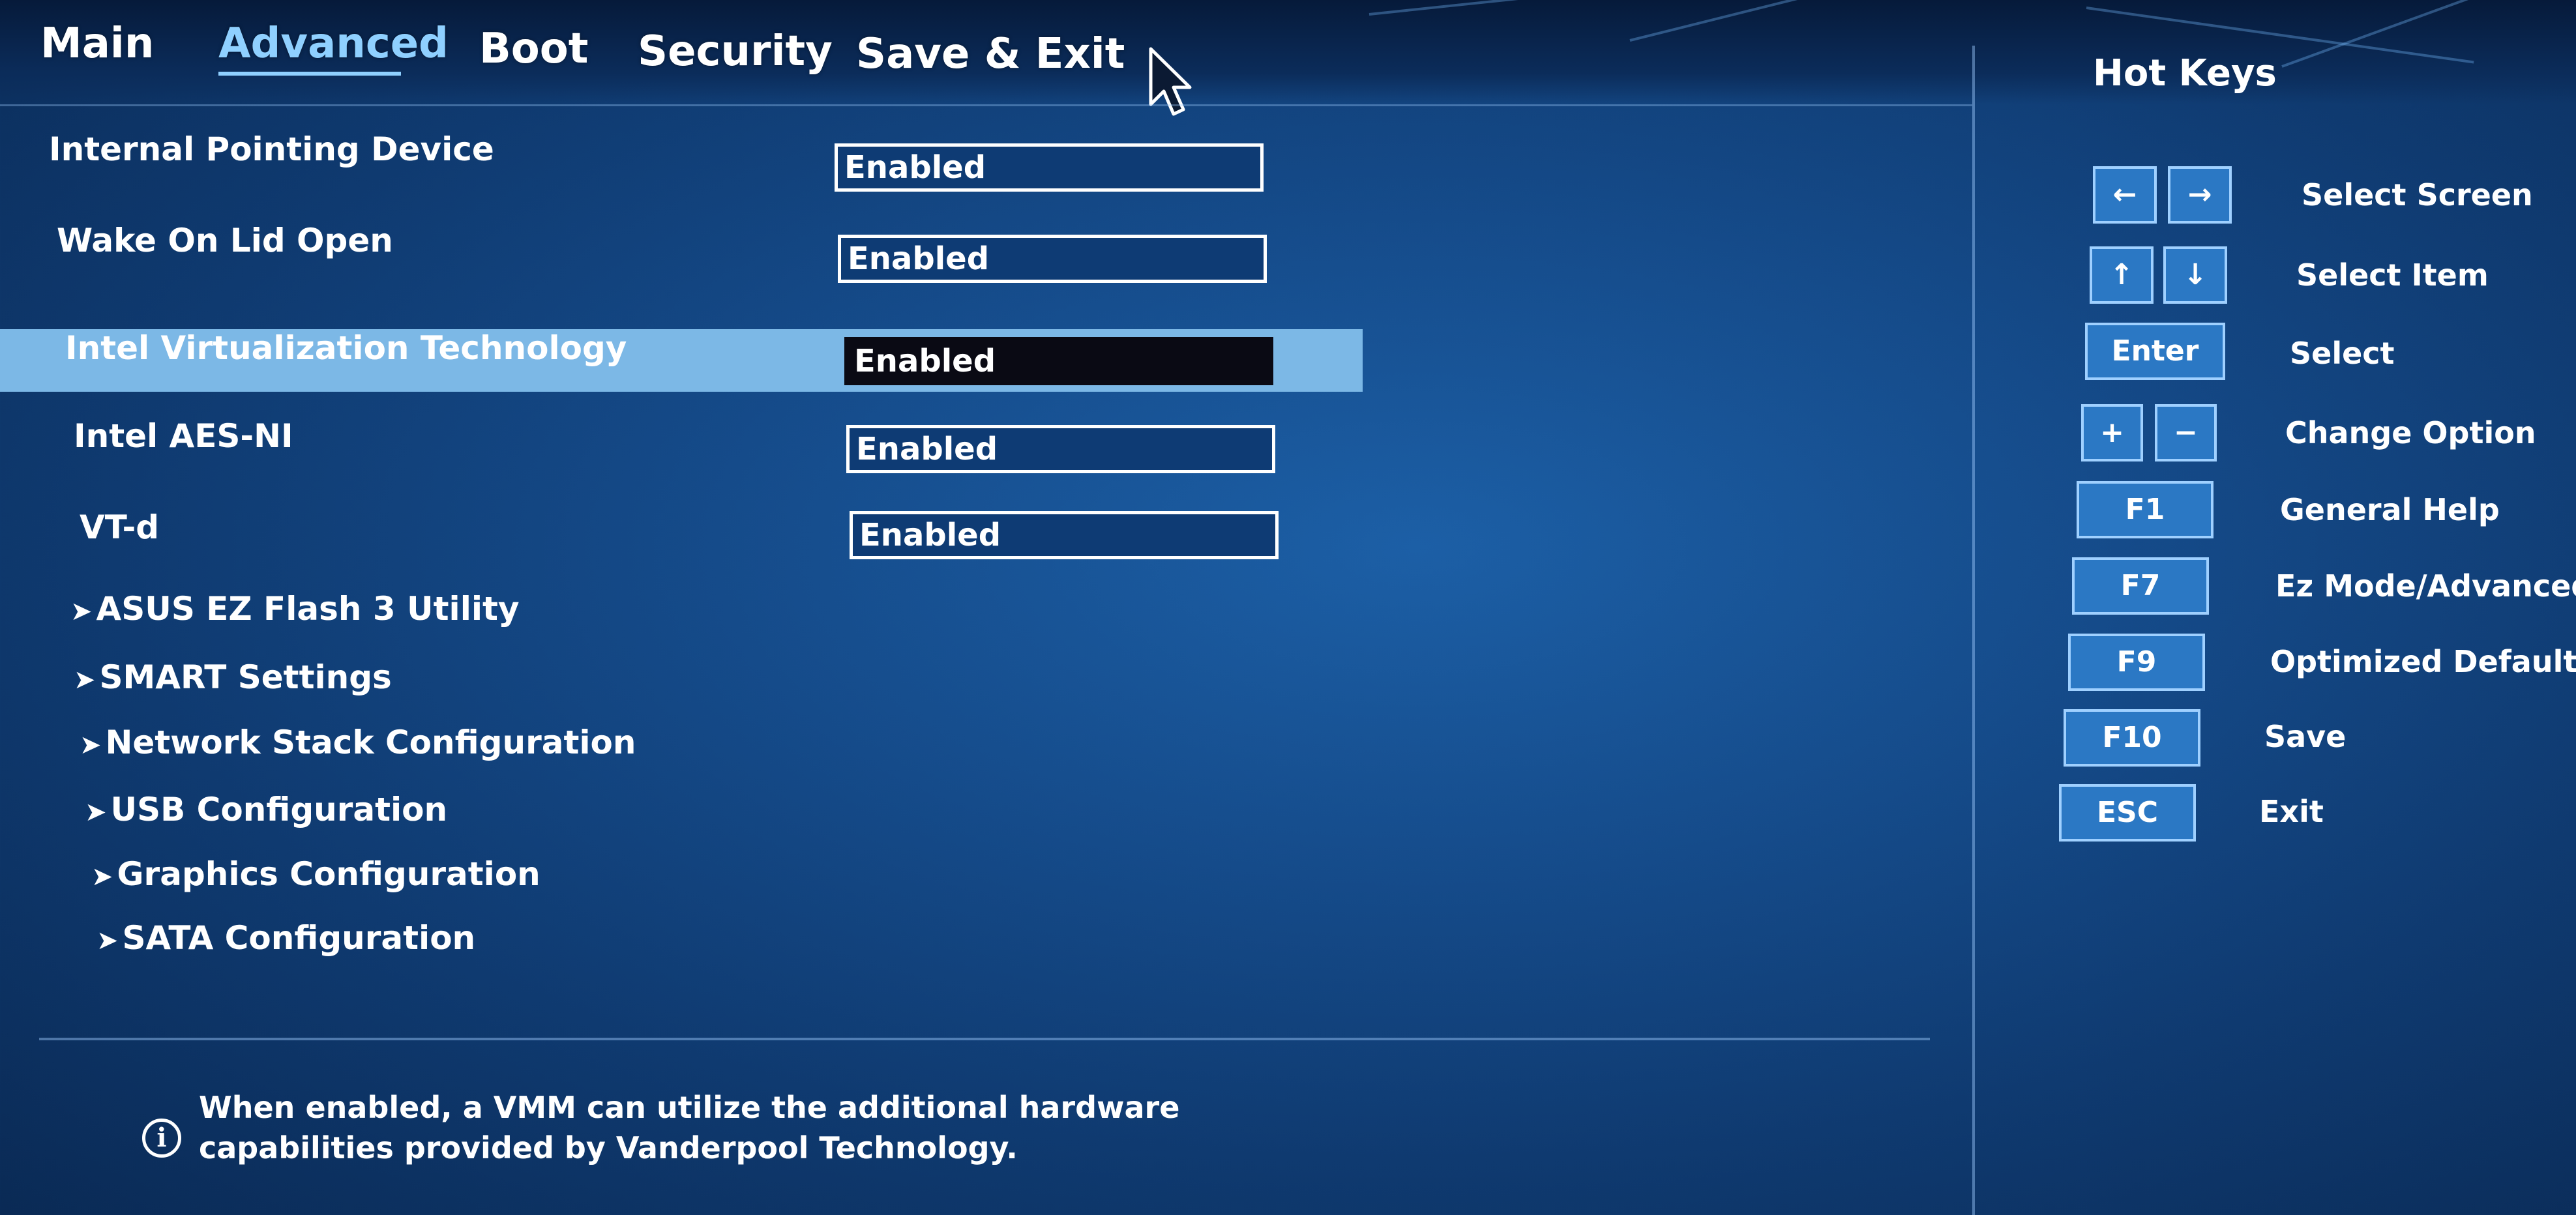 The width and height of the screenshot is (2576, 1215). What do you see at coordinates (735, 52) in the screenshot?
I see `tab-security: Security` at bounding box center [735, 52].